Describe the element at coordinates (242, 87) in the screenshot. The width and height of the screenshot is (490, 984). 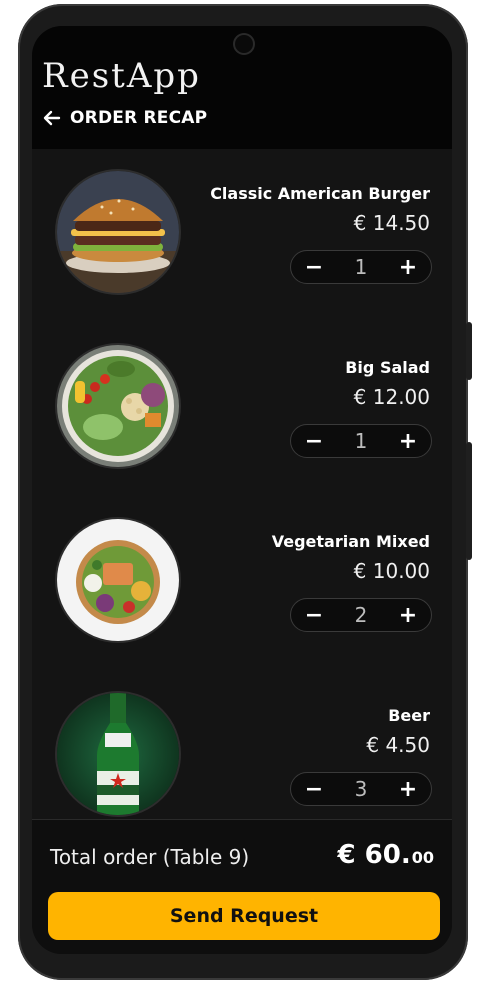
I see `app-header: RestApp ORDER RECAP` at that location.